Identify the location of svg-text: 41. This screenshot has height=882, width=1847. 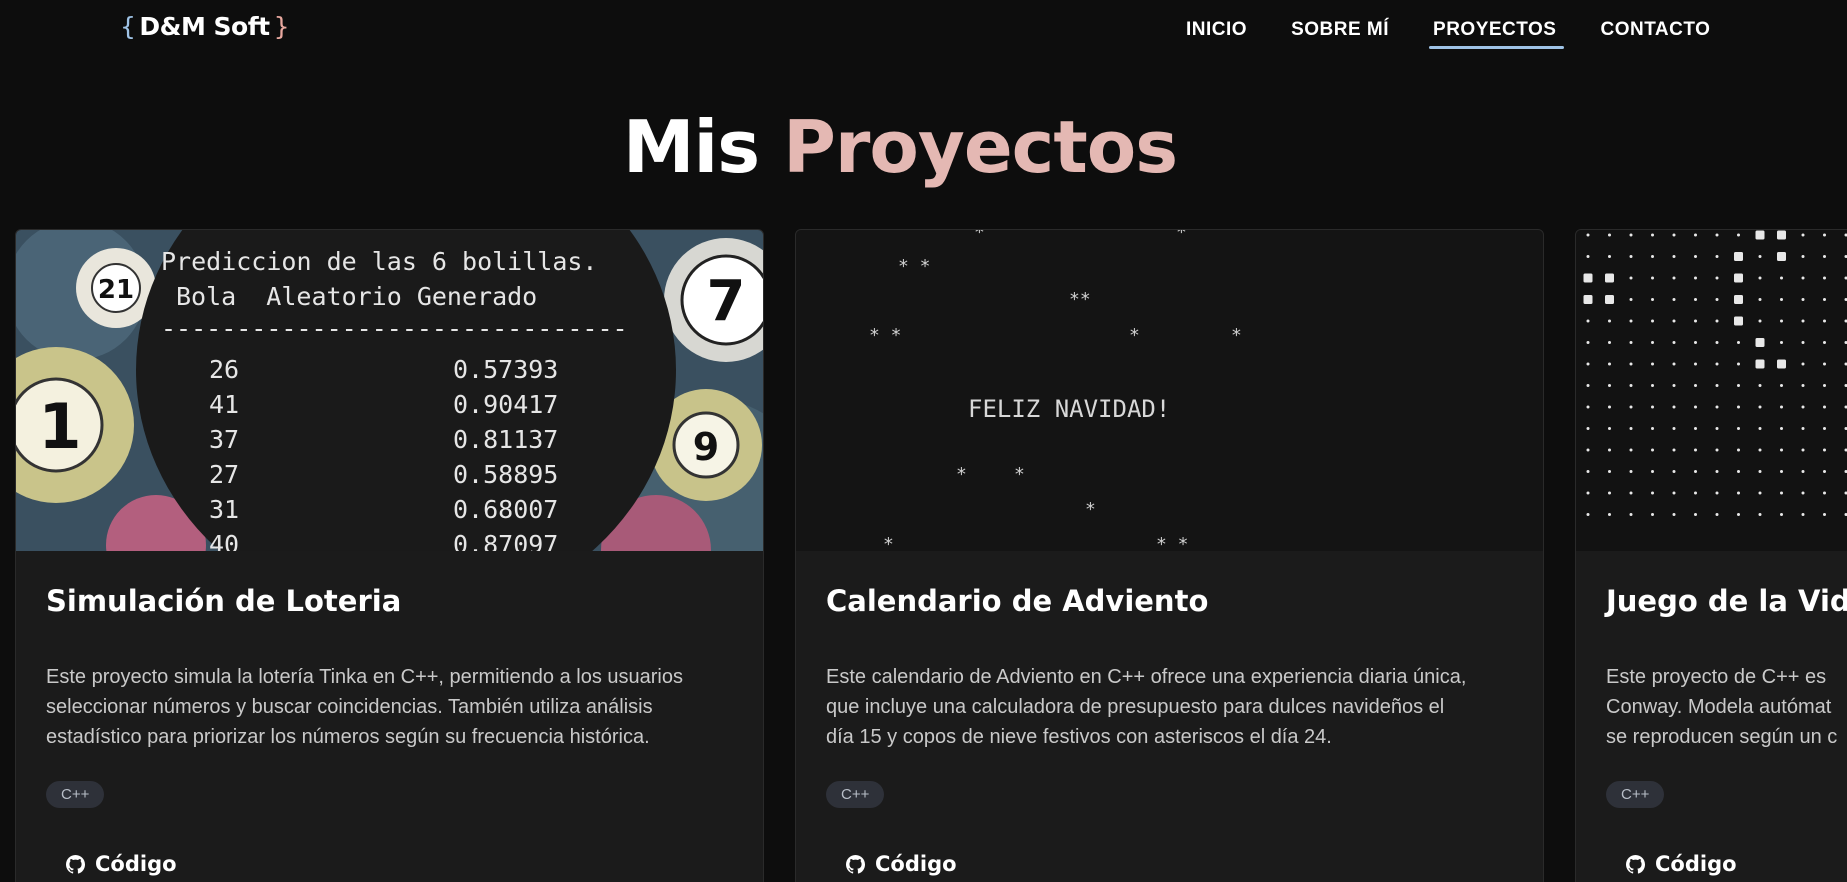
(224, 404).